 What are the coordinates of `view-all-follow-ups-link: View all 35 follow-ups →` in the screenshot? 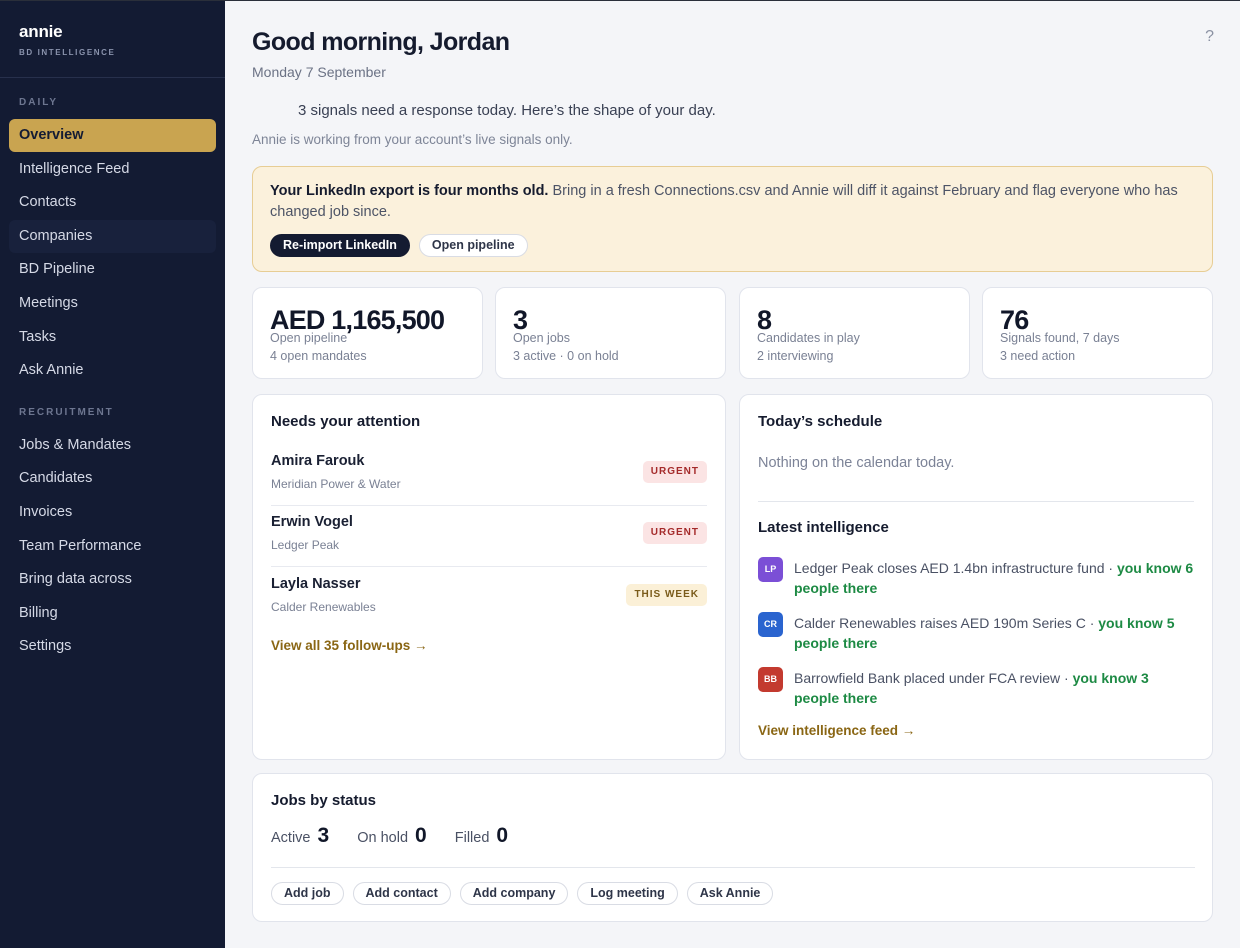 It's located at (349, 645).